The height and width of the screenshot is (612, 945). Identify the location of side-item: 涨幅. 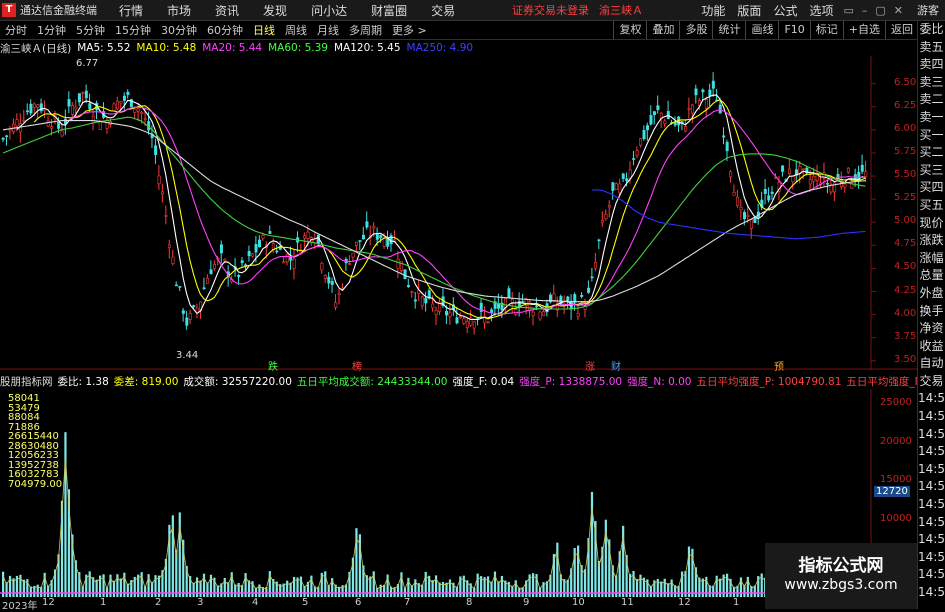
(931, 259).